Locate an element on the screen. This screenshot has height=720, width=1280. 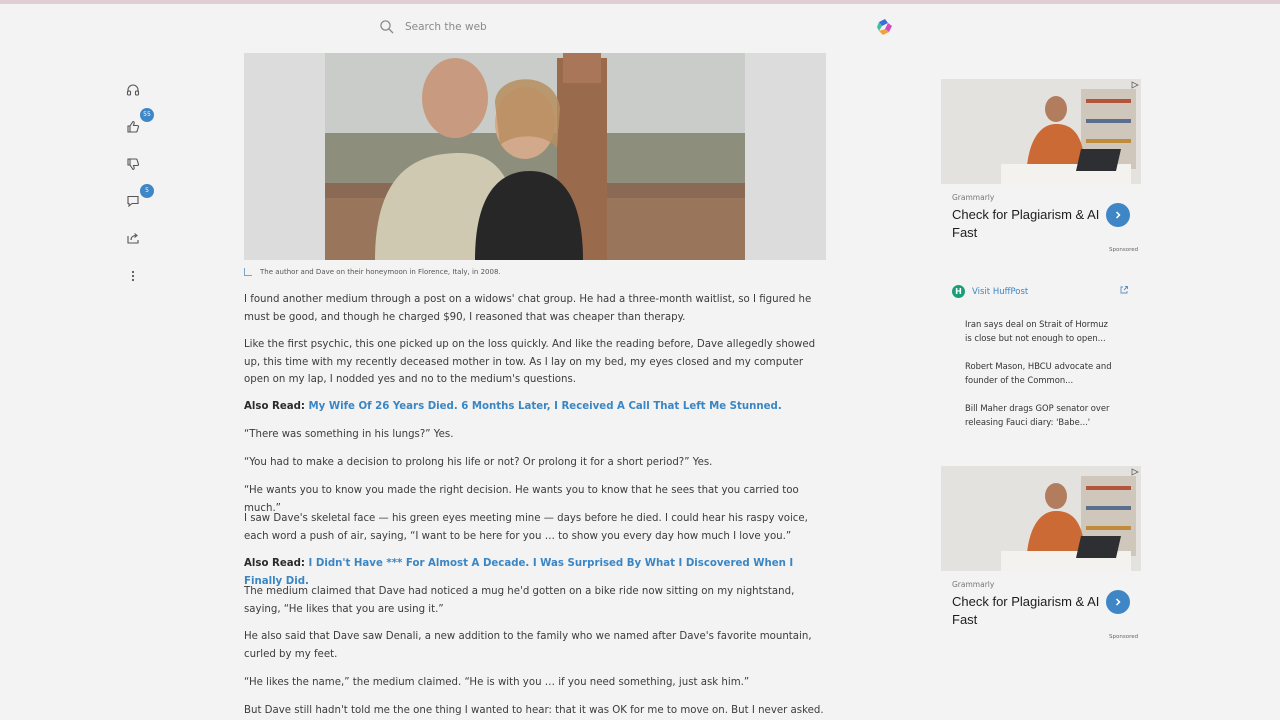
headphones-icon is located at coordinates (133, 90).